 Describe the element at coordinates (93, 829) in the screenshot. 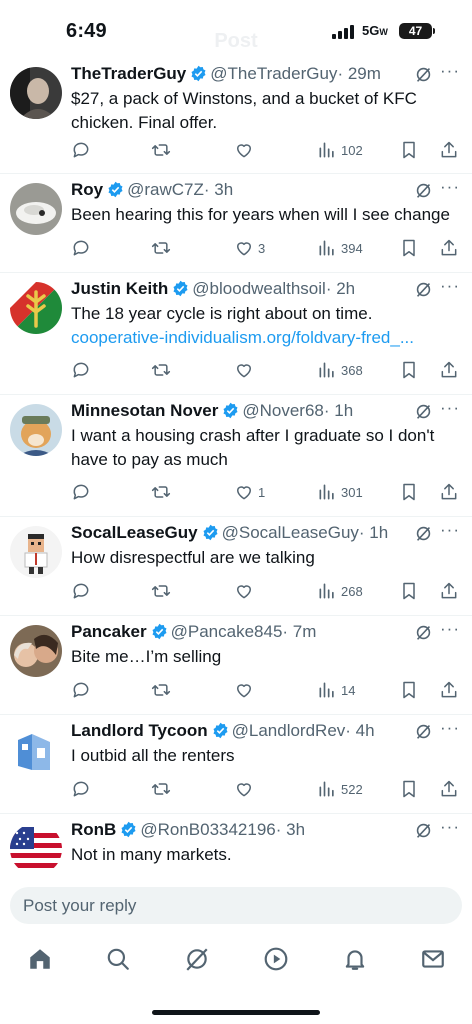

I see `author-name: RonB` at that location.